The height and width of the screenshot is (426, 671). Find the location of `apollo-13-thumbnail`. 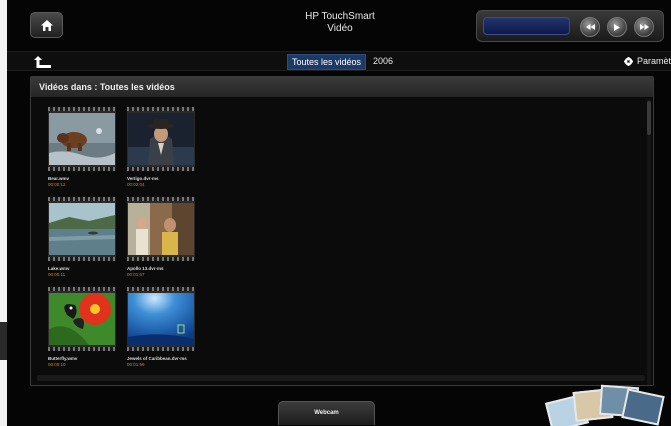

apollo-13-thumbnail is located at coordinates (161, 229).